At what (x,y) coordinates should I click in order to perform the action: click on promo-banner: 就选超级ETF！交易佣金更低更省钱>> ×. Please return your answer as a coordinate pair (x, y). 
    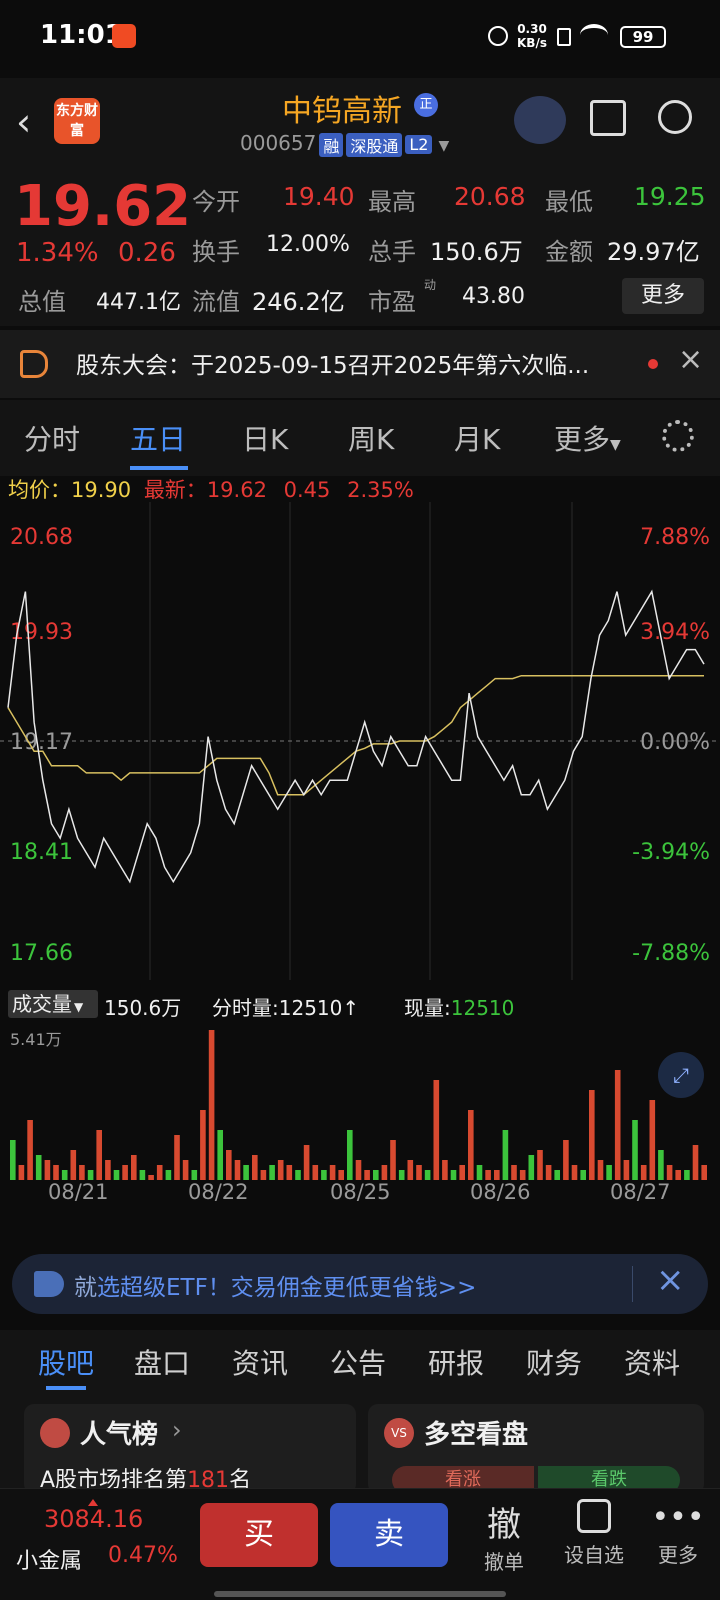
    Looking at the image, I should click on (360, 1284).